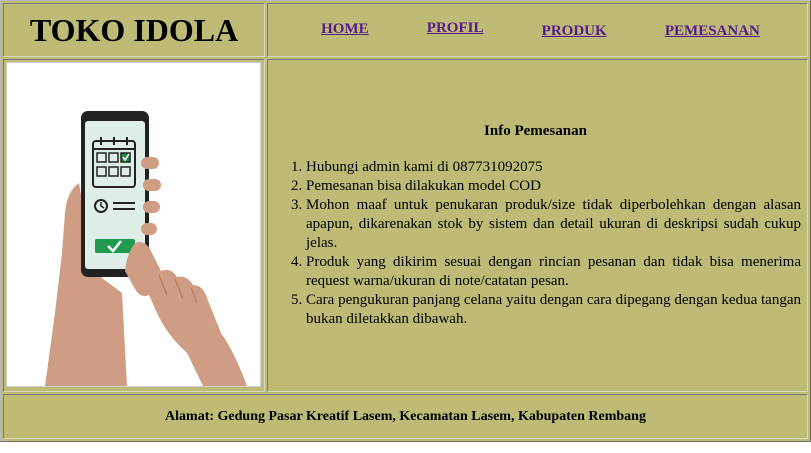  Describe the element at coordinates (535, 130) in the screenshot. I see `info-title: Info Pemesanan` at that location.